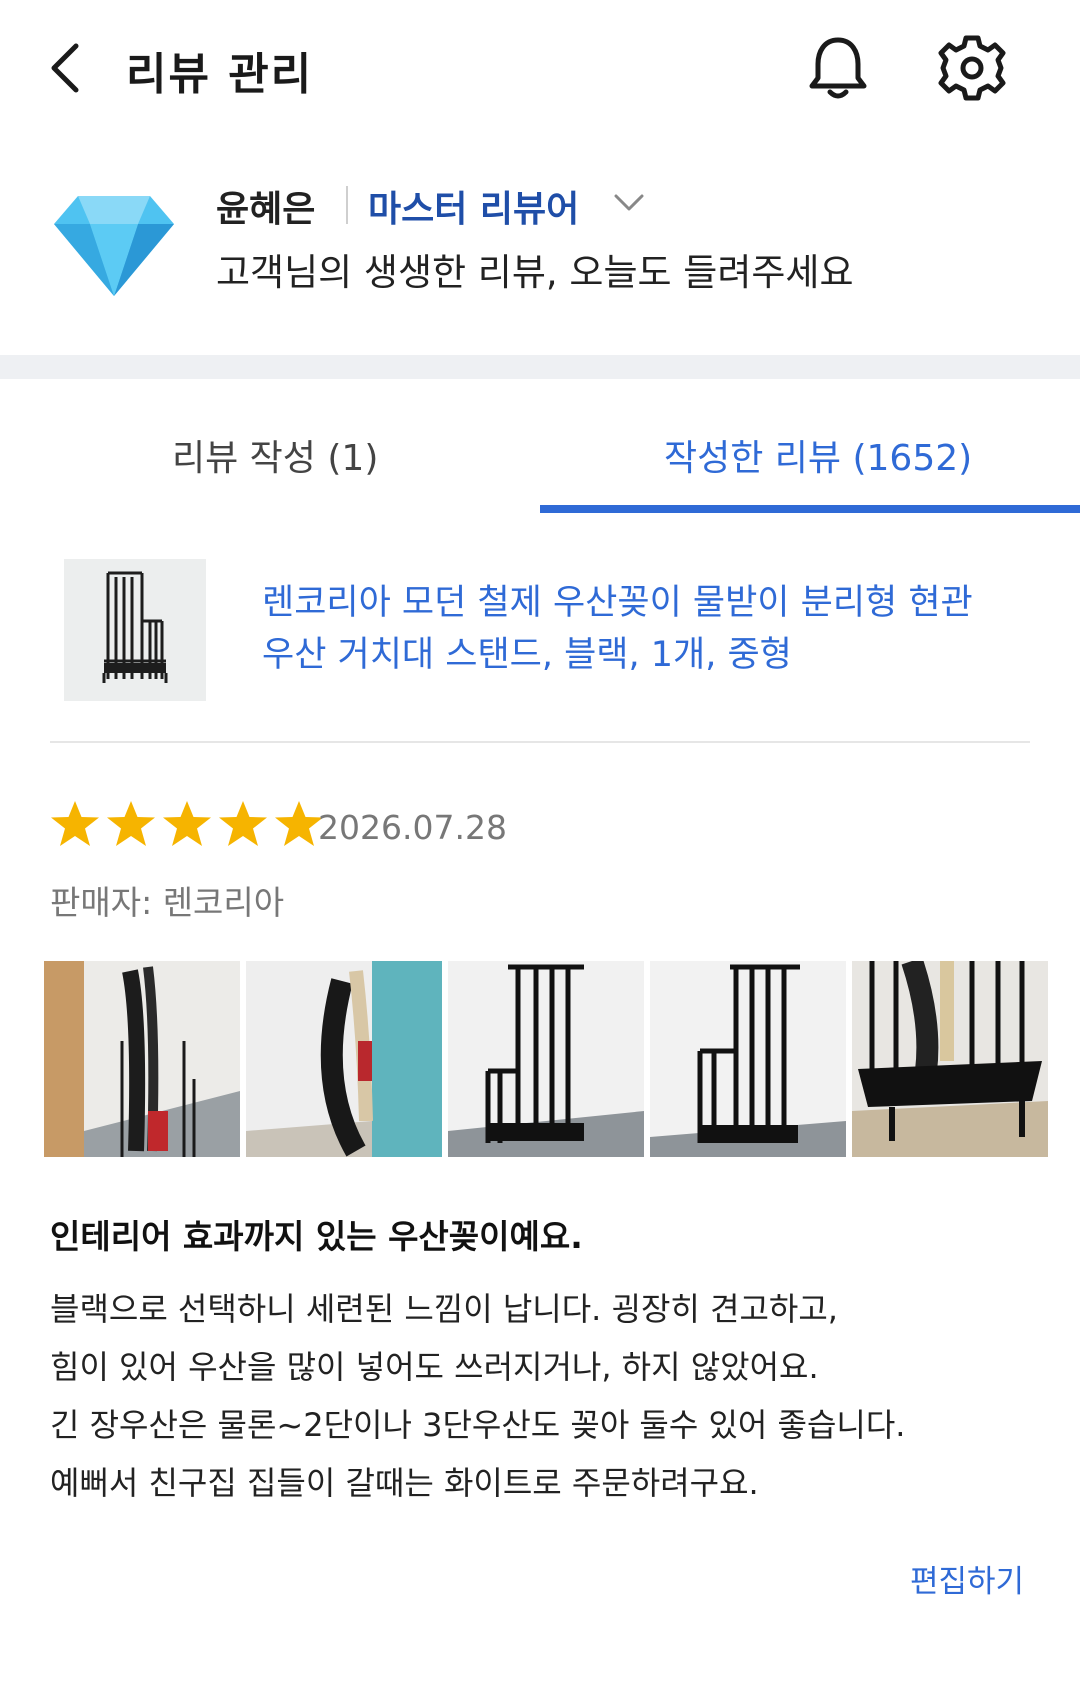 The width and height of the screenshot is (1080, 1683). What do you see at coordinates (135, 630) in the screenshot?
I see `product-thumbnail` at bounding box center [135, 630].